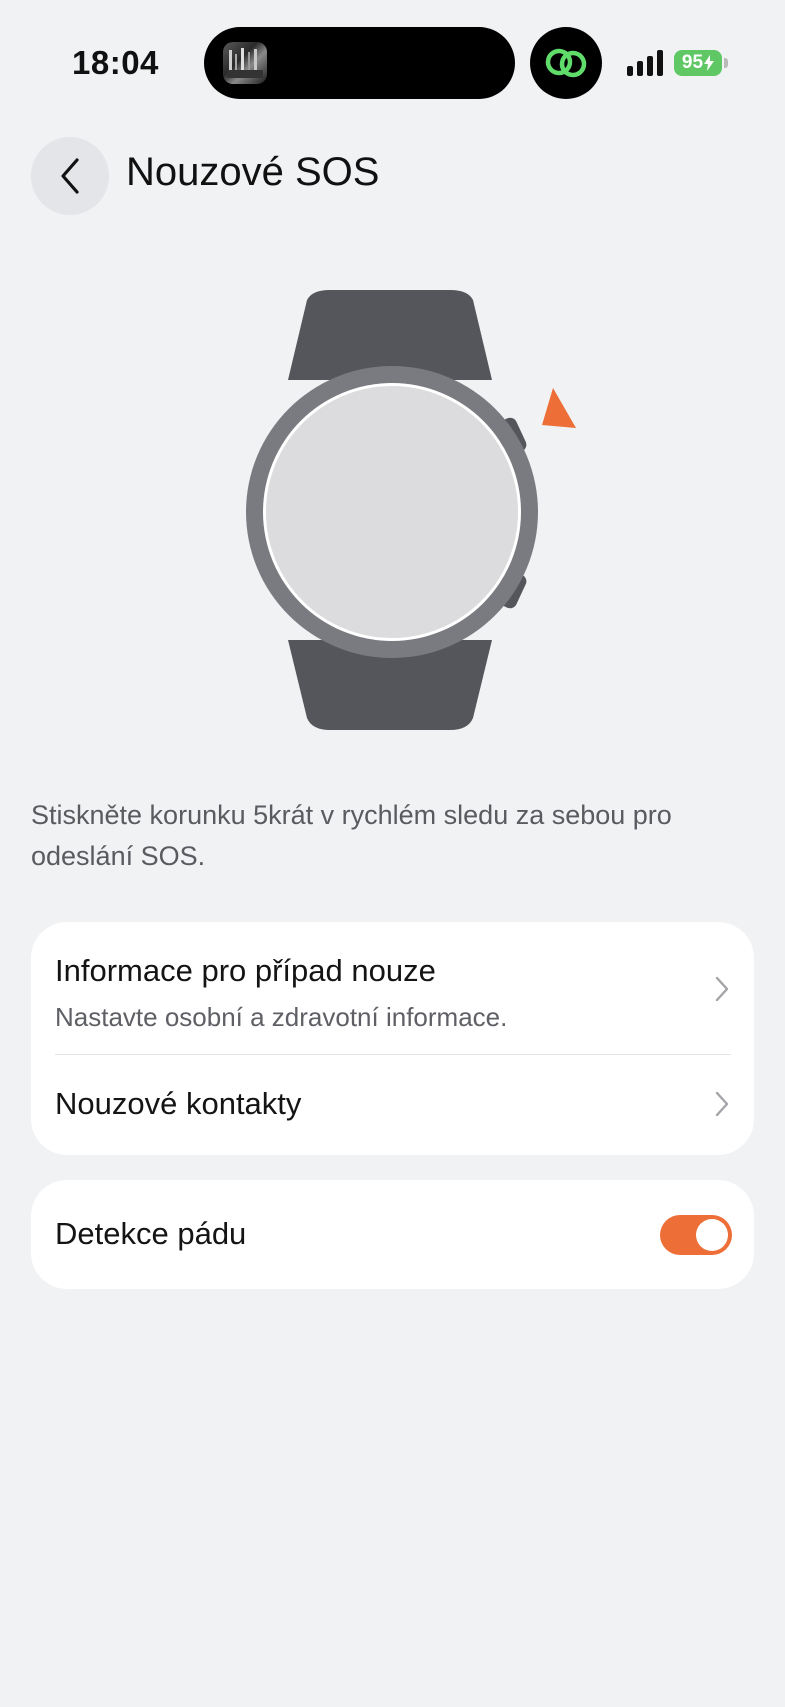  Describe the element at coordinates (359, 63) in the screenshot. I see `dynamic-island` at that location.